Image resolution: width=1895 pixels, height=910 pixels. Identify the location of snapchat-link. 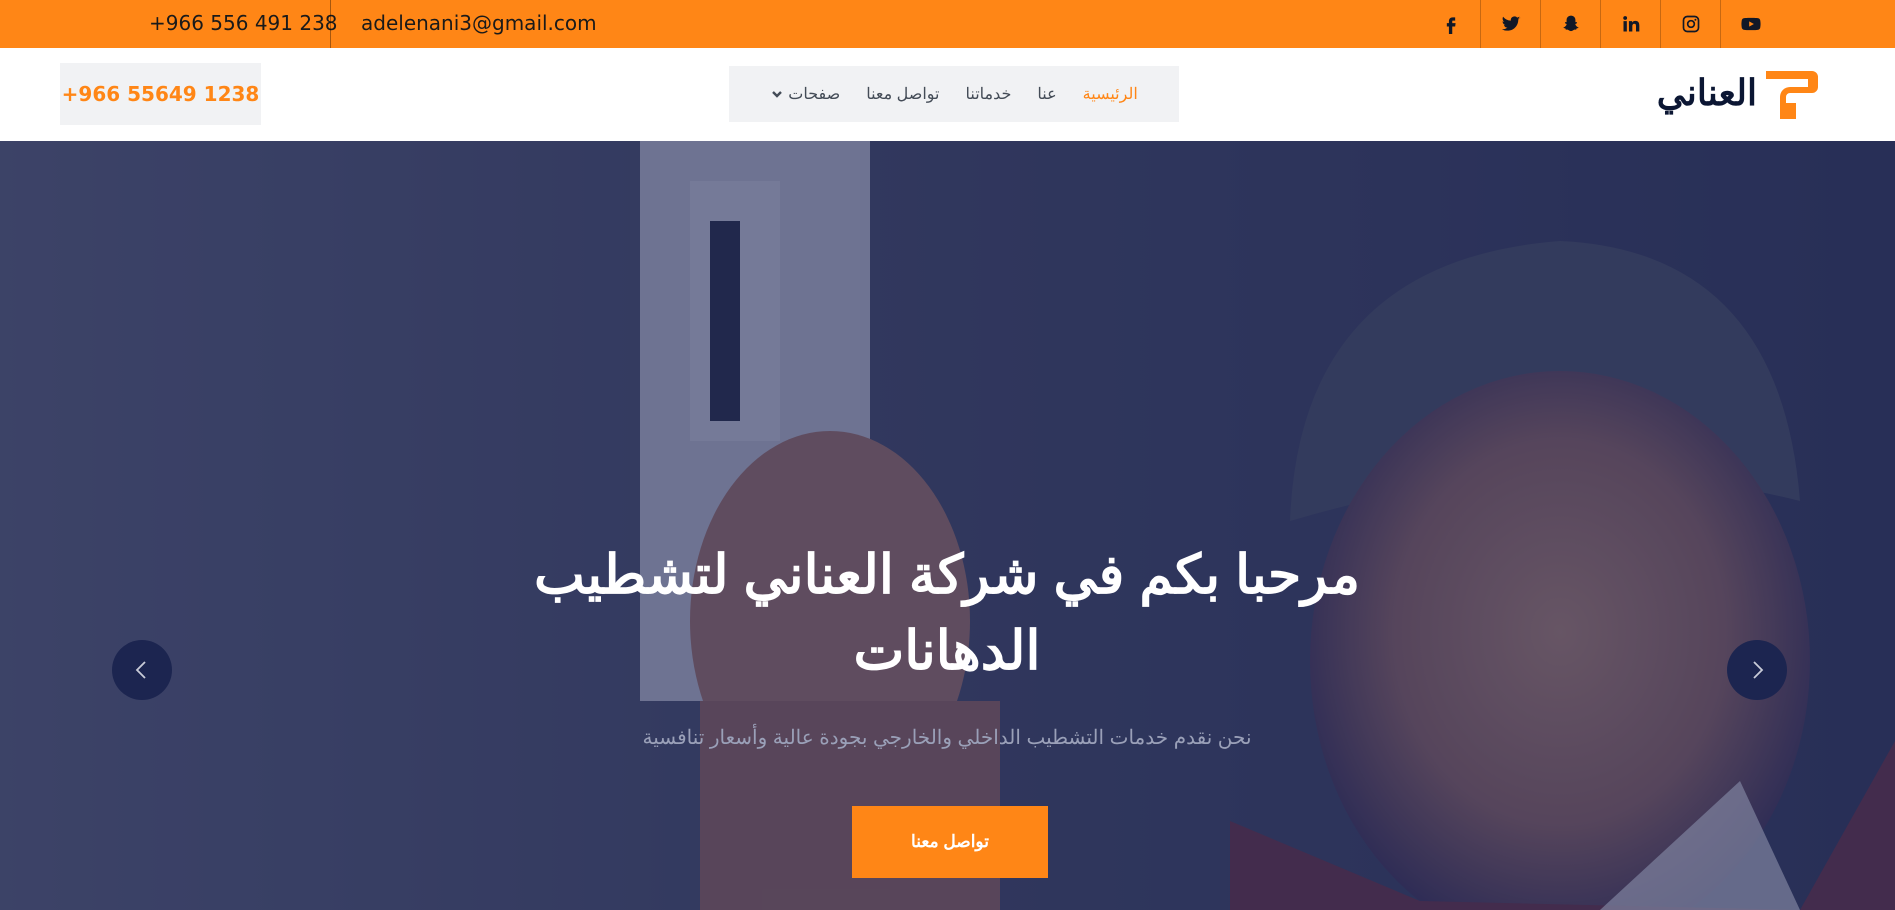
(1571, 24).